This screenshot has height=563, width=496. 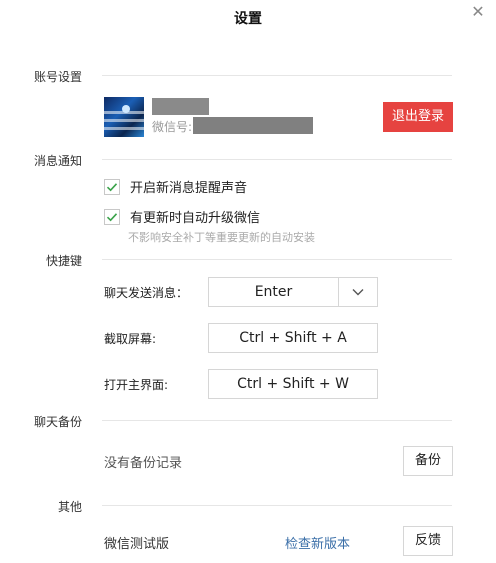 I want to click on autoupdate-option: 有更新时自动升级微信, so click(x=182, y=216).